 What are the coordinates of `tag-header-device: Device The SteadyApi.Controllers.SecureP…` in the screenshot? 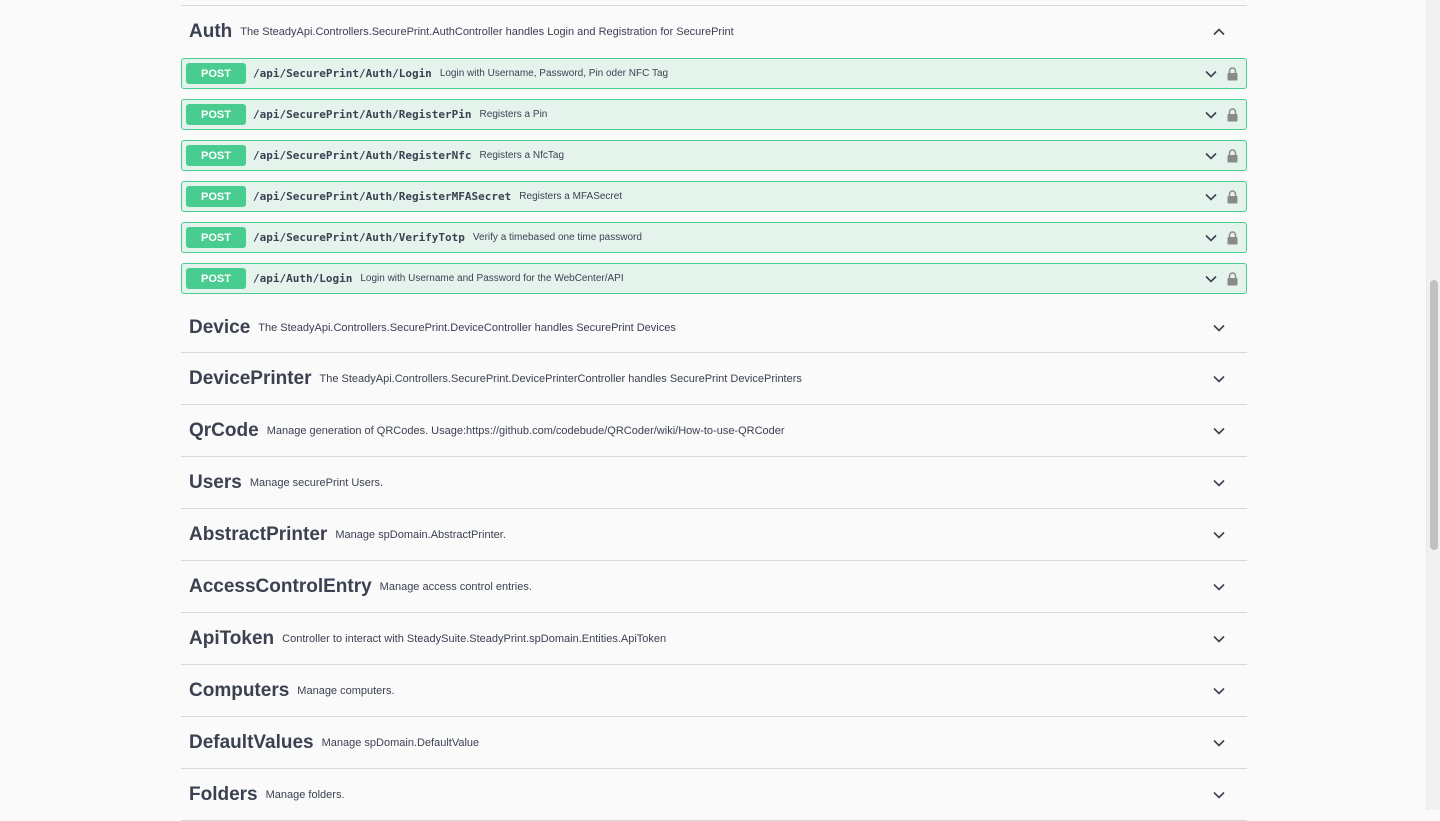 It's located at (714, 328).